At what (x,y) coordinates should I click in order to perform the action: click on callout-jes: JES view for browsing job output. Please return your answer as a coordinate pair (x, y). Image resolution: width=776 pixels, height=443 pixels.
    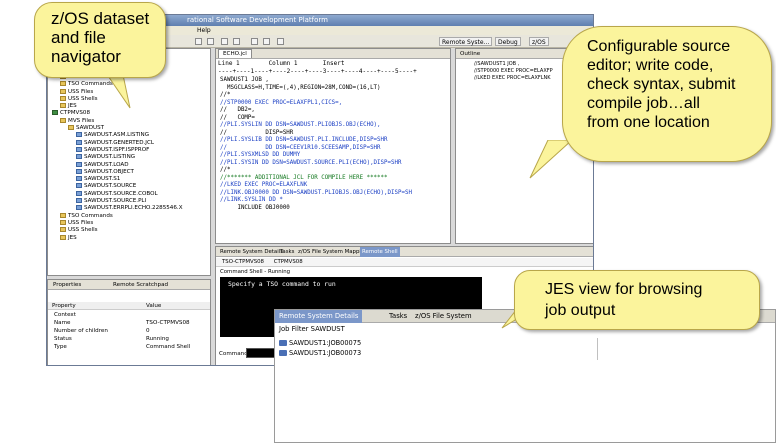
    Looking at the image, I should click on (637, 300).